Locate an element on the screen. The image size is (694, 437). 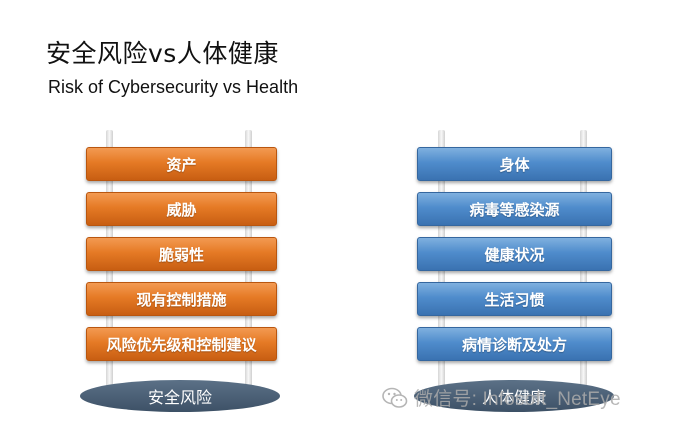
left-base-security-risk: 安全风险 is located at coordinates (180, 396).